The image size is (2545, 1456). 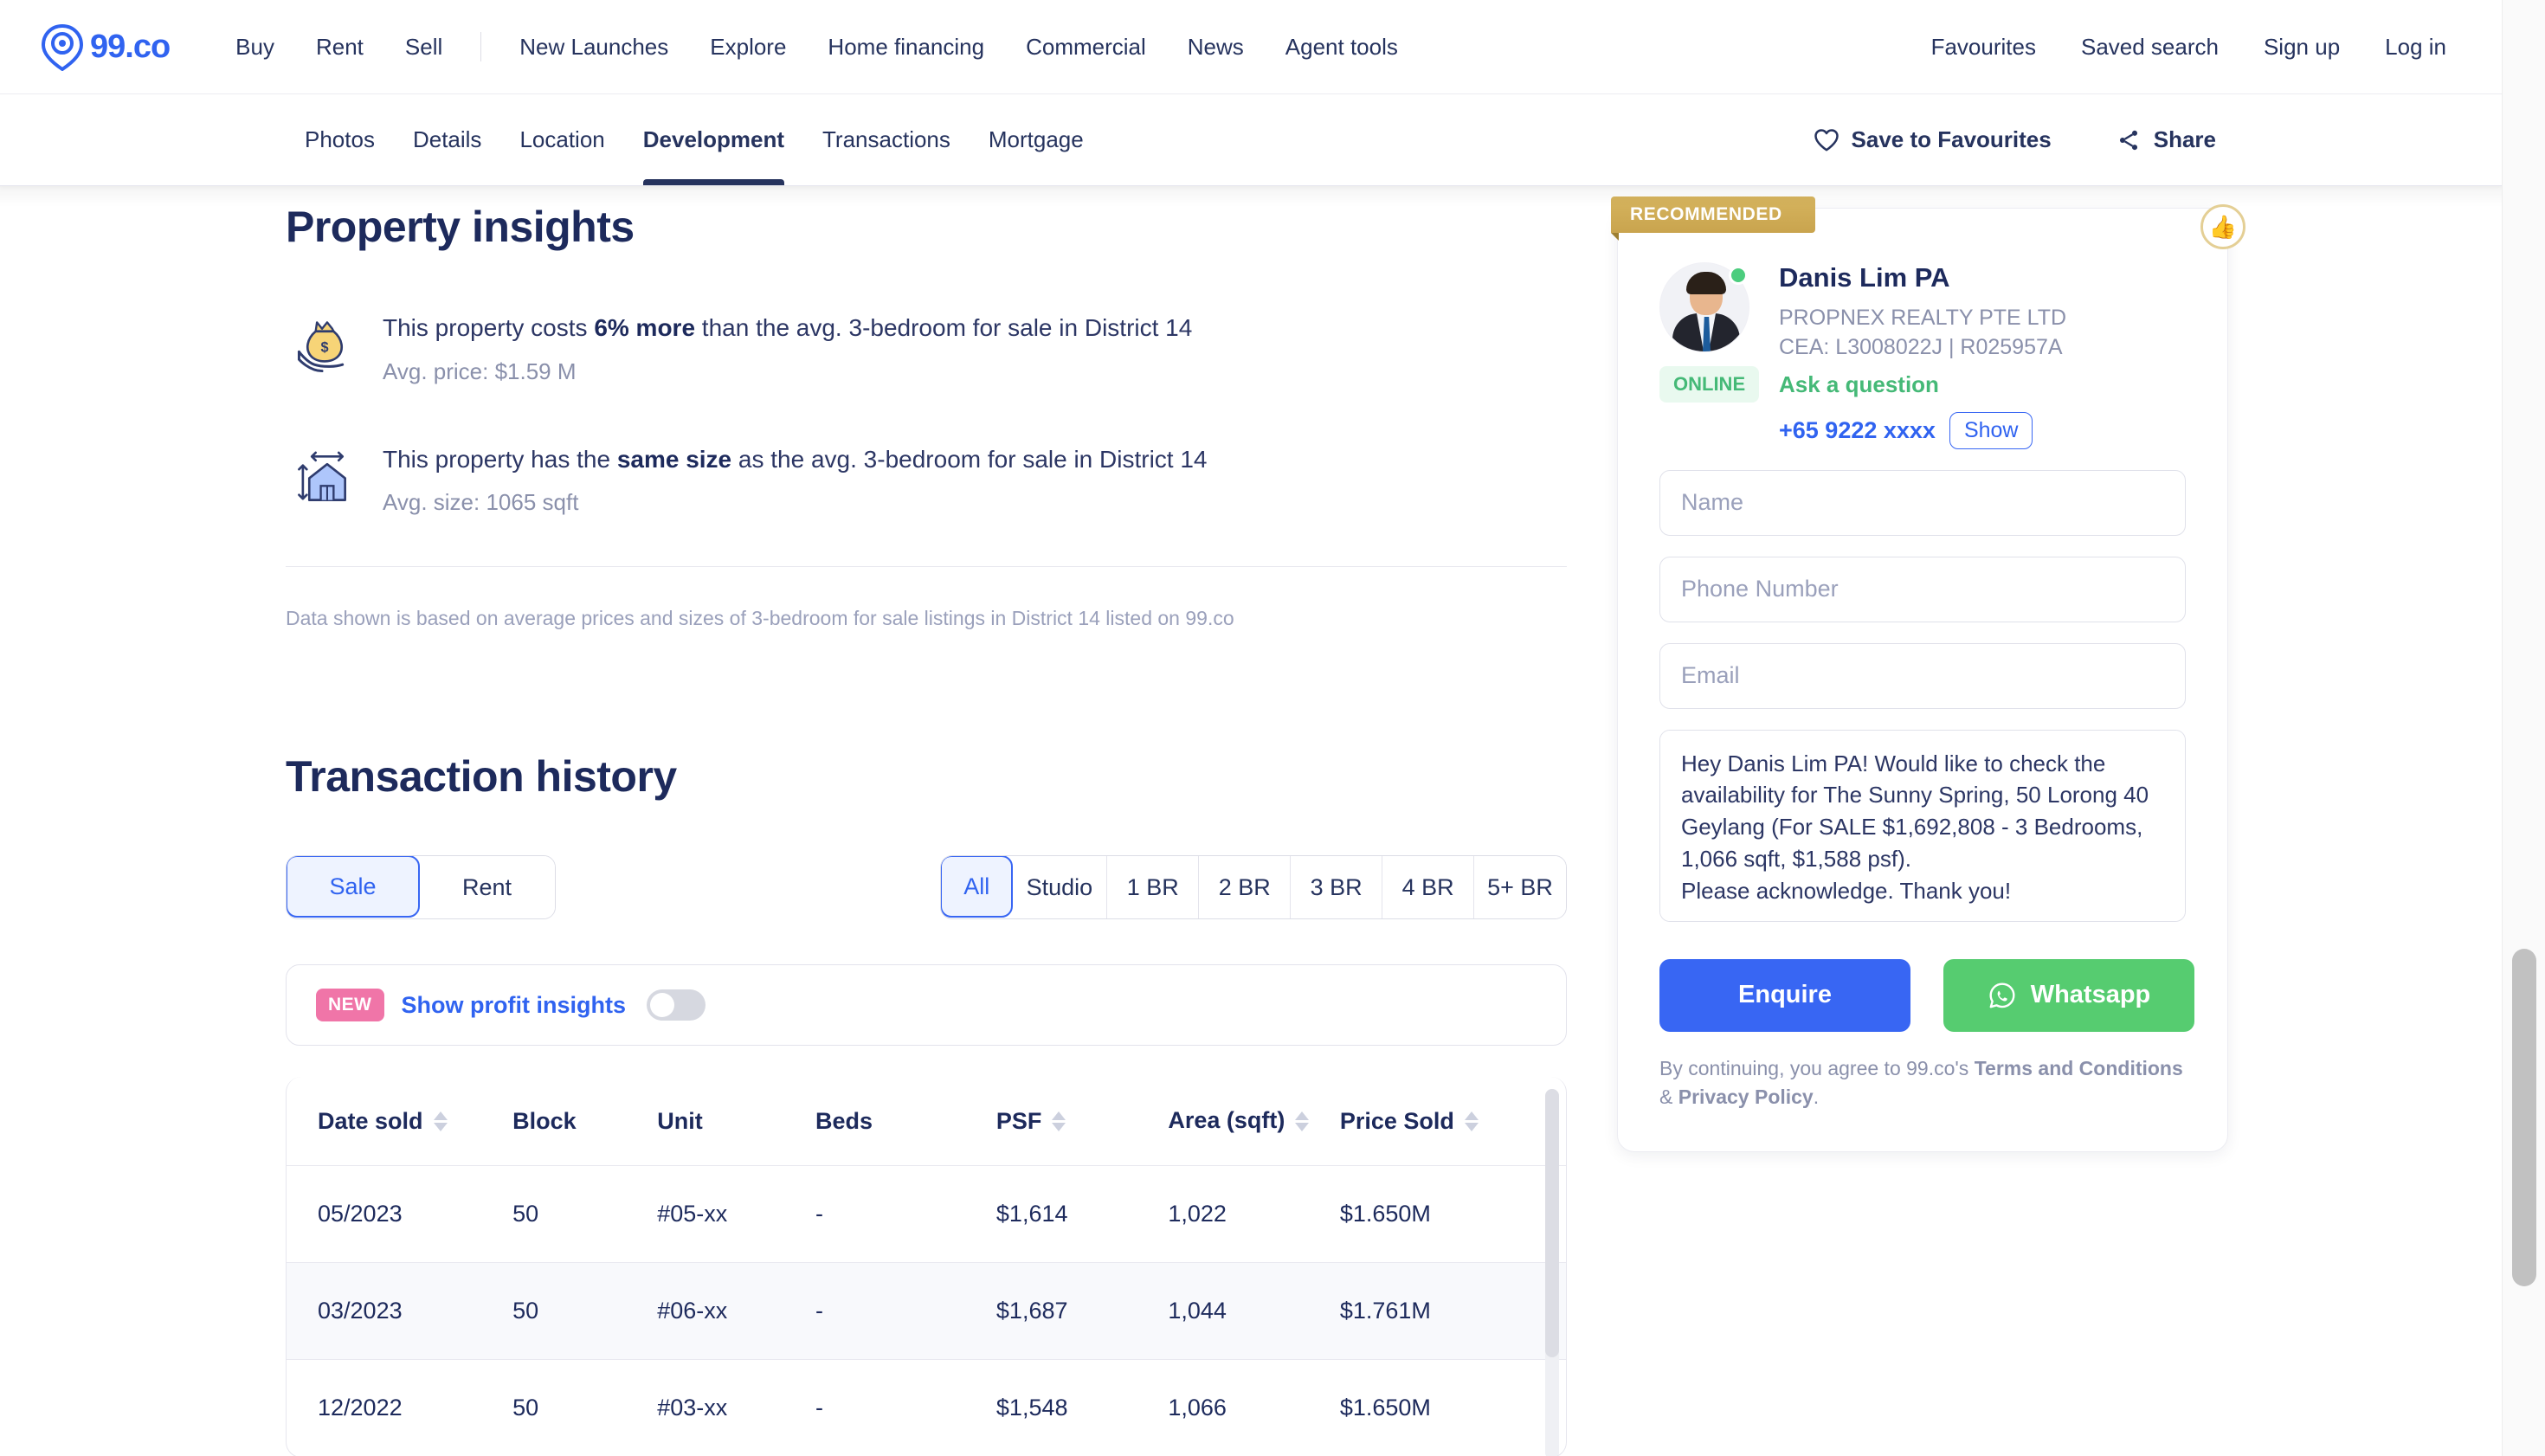 What do you see at coordinates (2068, 995) in the screenshot?
I see `whatsapp-button: Whatsapp` at bounding box center [2068, 995].